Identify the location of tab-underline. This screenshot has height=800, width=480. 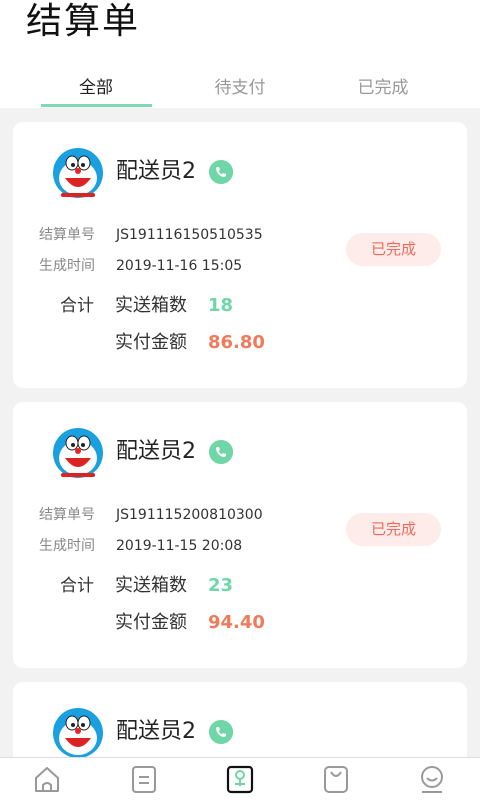
(96, 105).